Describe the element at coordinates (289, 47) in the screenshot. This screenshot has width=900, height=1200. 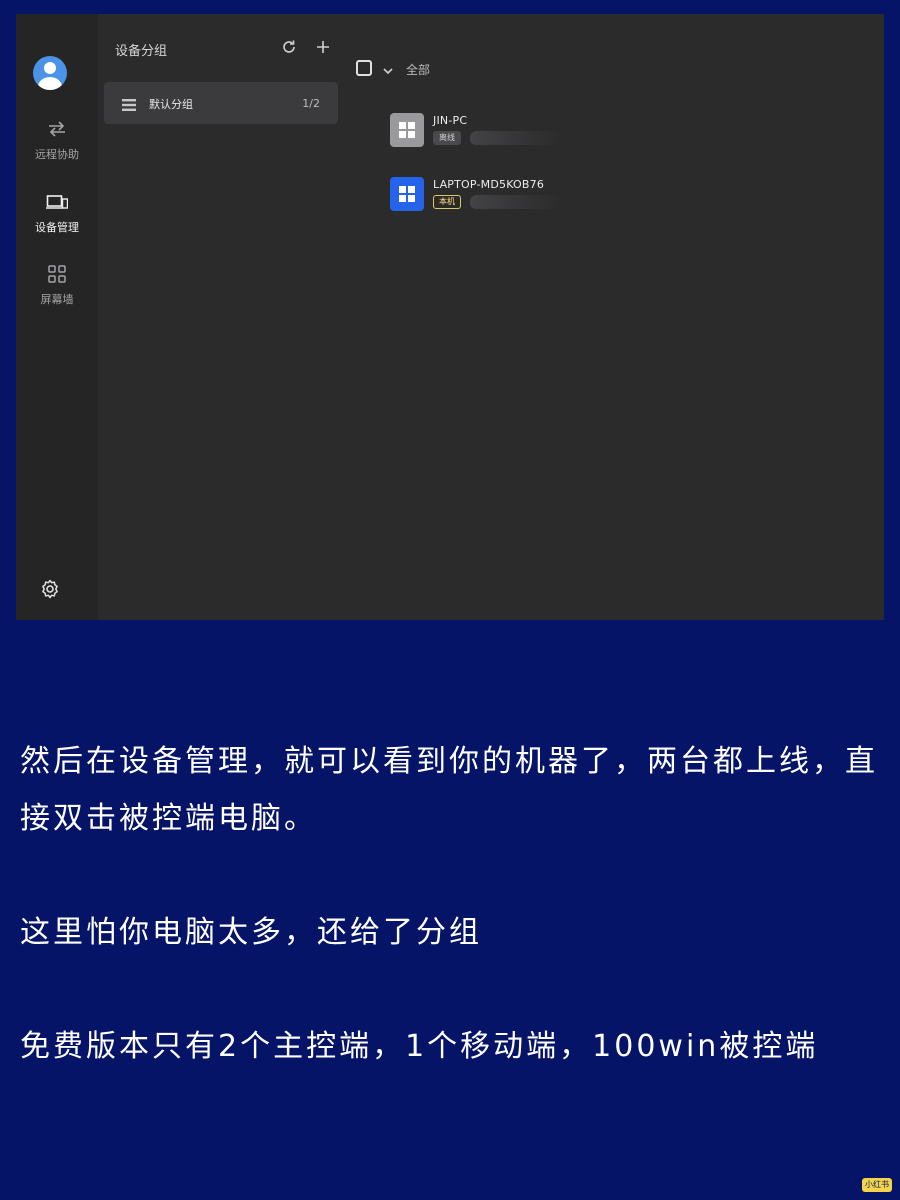
I see `refresh-icon` at that location.